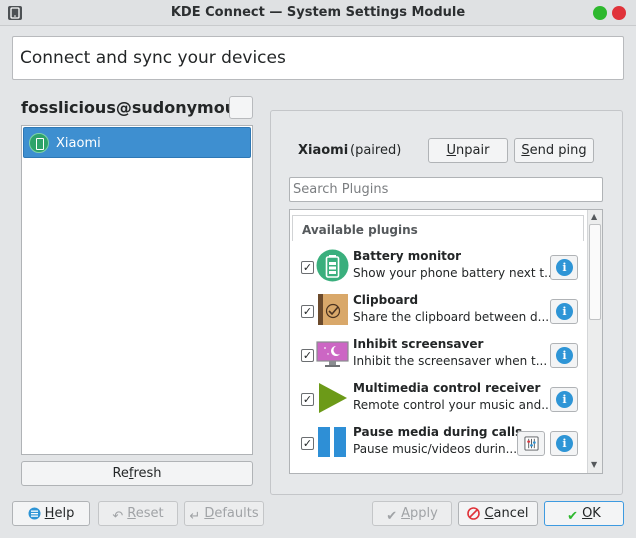  I want to click on send-ping-button: Send ping, so click(554, 150).